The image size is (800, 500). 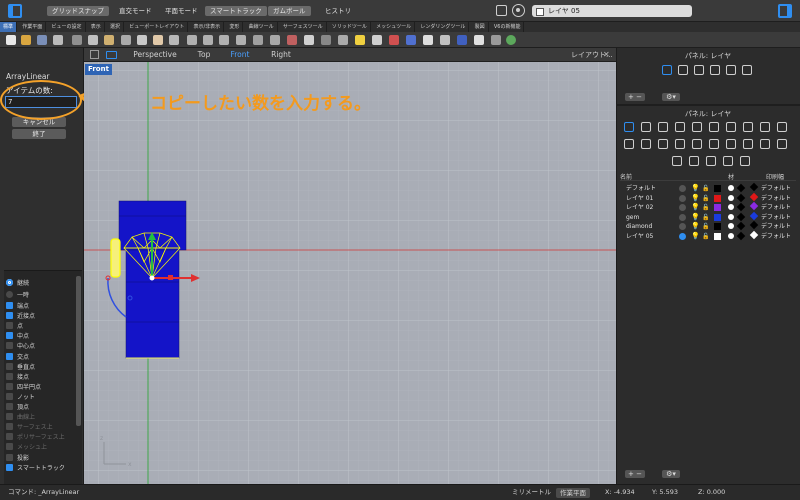 I want to click on zoom-icon, so click(x=192, y=40).